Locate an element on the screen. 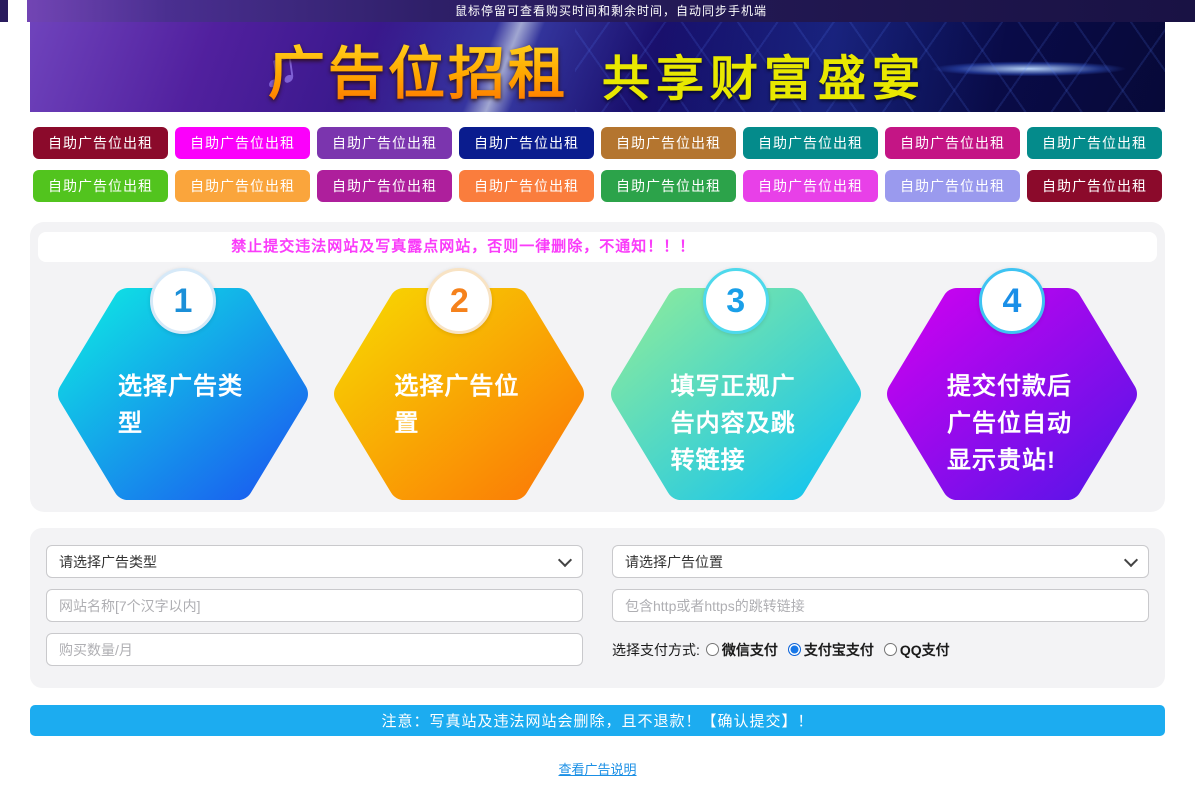 This screenshot has width=1195, height=795. payment-method-label: 选择支付方式: is located at coordinates (656, 649).